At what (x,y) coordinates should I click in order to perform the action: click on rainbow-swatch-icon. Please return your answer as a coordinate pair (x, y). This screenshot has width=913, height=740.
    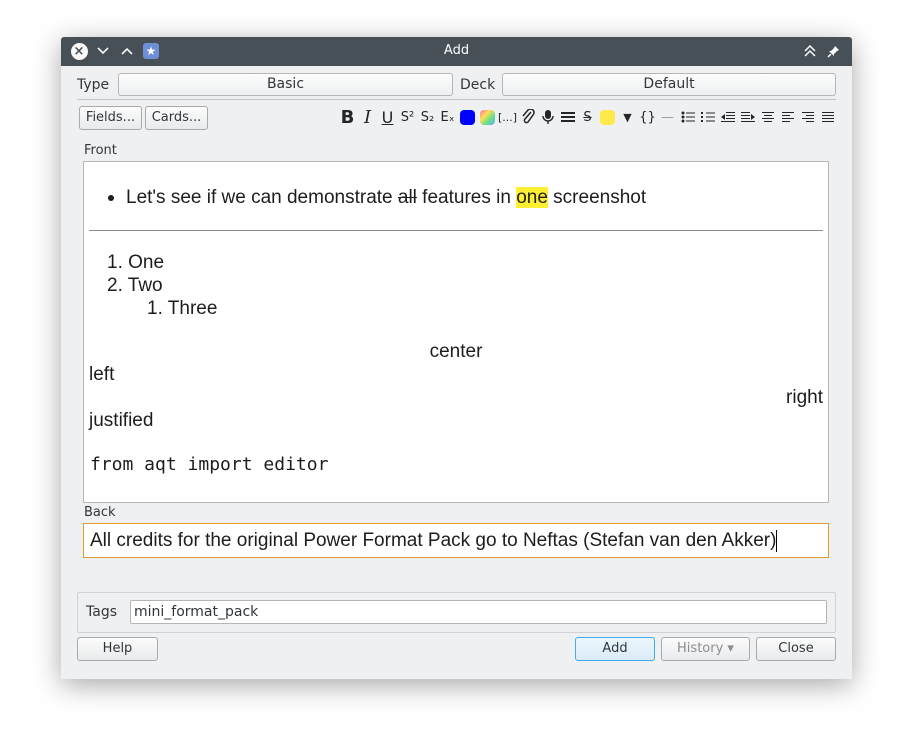
    Looking at the image, I should click on (487, 117).